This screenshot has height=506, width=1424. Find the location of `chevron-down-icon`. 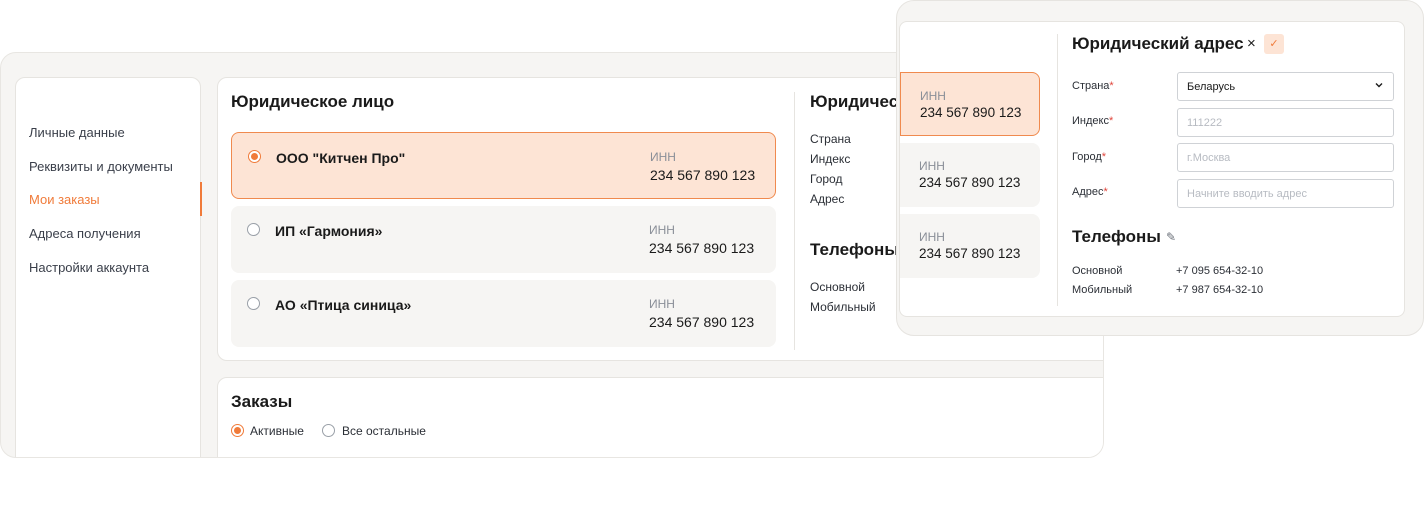

chevron-down-icon is located at coordinates (1379, 86).